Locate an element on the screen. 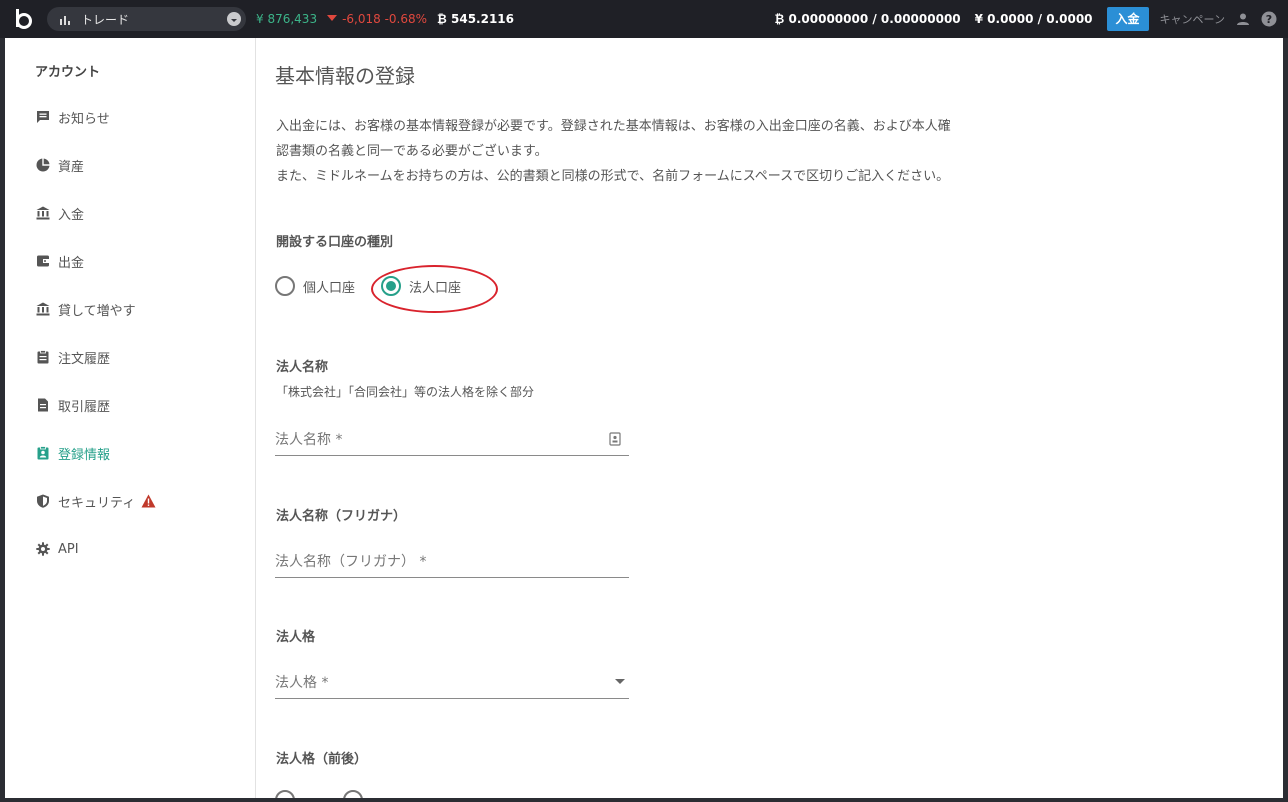 This screenshot has width=1288, height=802. price-change: -6,018 -0.68% is located at coordinates (377, 19).